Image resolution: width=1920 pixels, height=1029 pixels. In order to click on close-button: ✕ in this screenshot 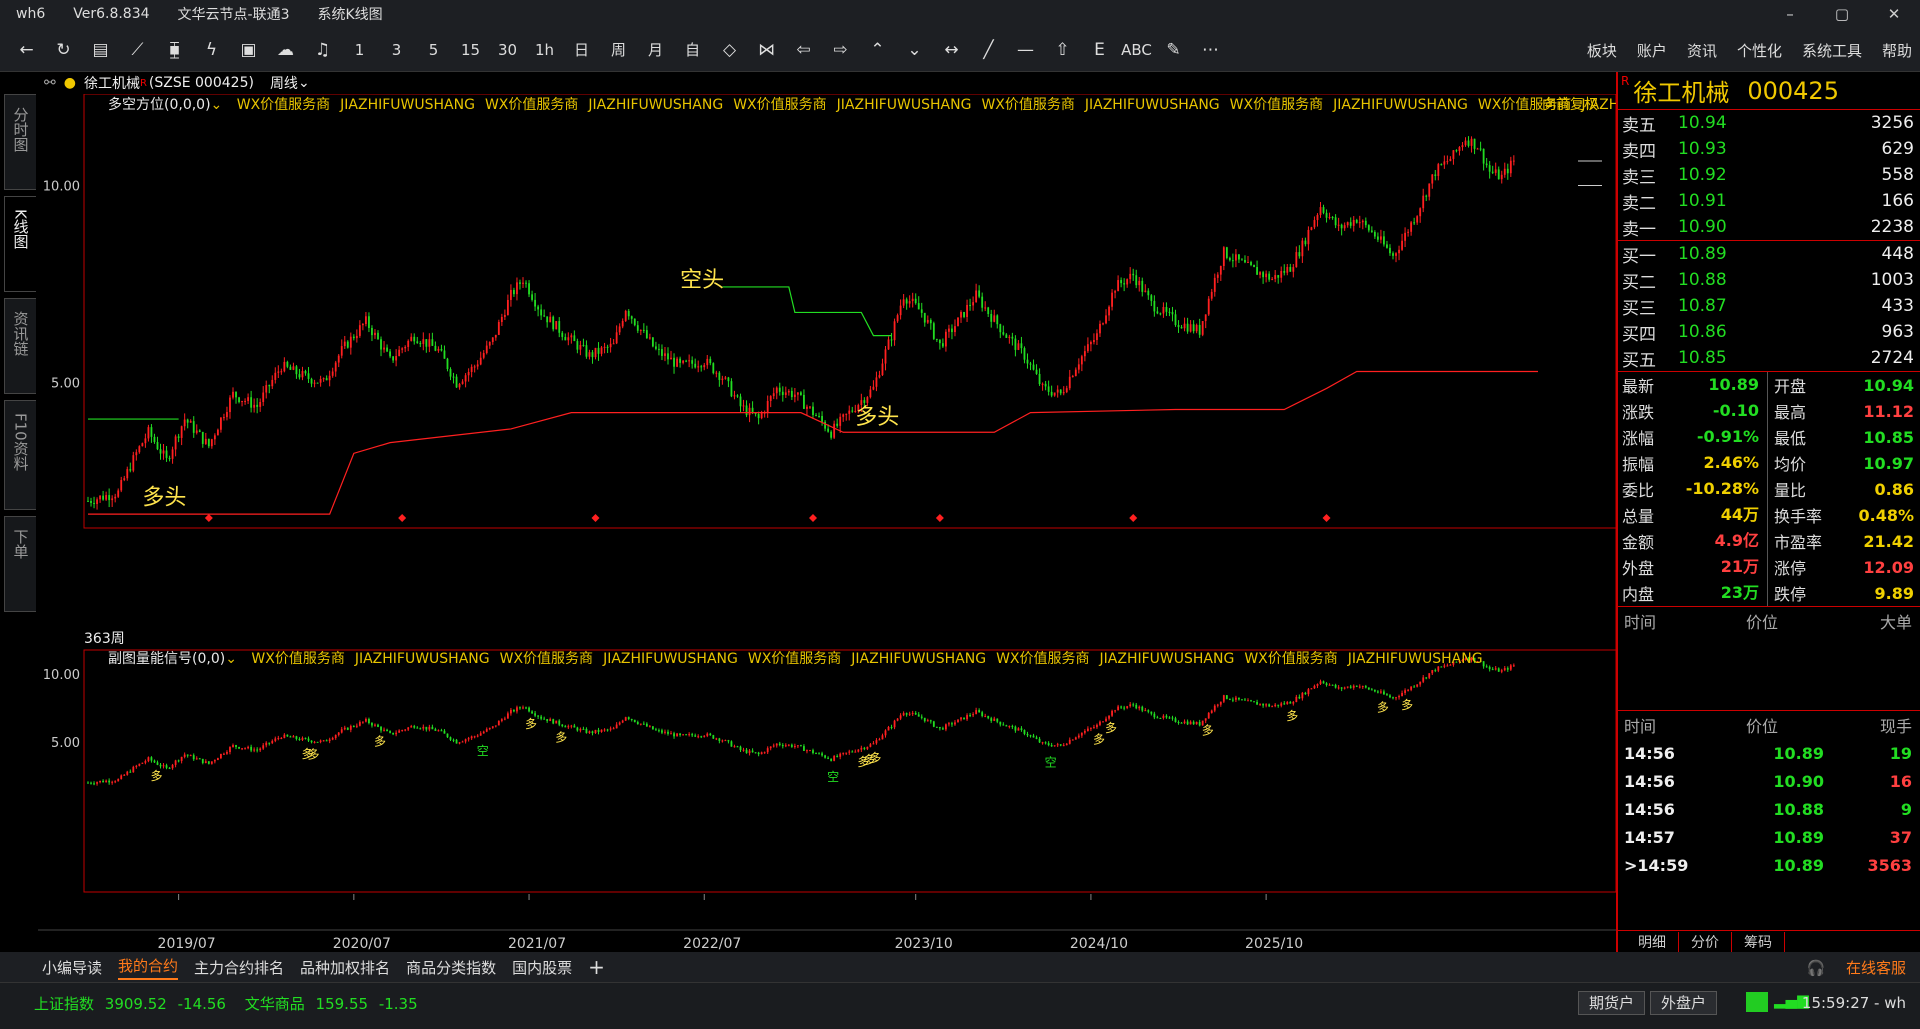, I will do `click(1894, 14)`.